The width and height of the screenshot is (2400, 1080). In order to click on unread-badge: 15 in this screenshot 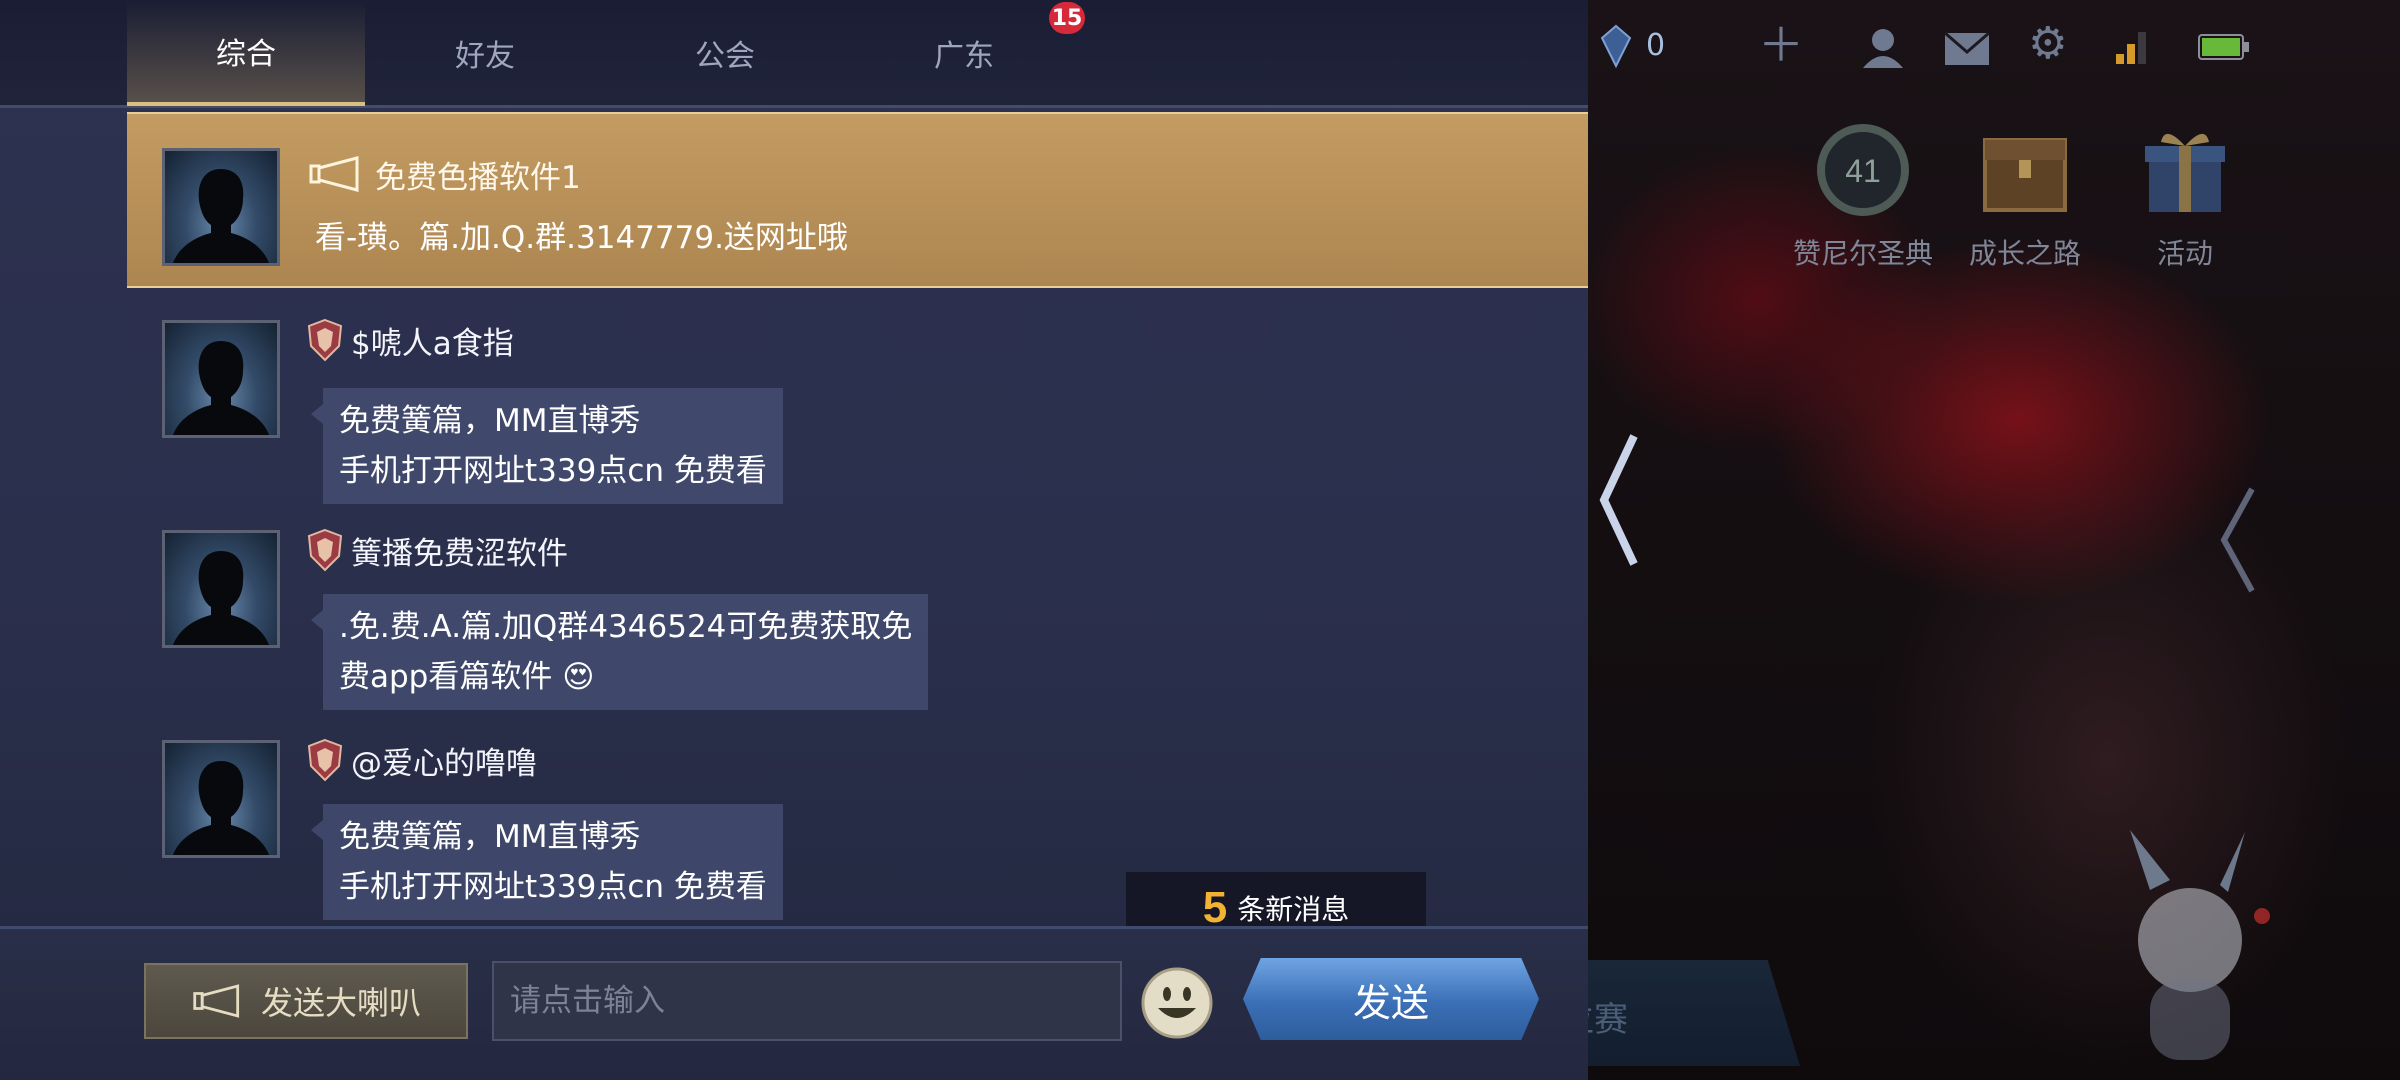, I will do `click(1067, 18)`.